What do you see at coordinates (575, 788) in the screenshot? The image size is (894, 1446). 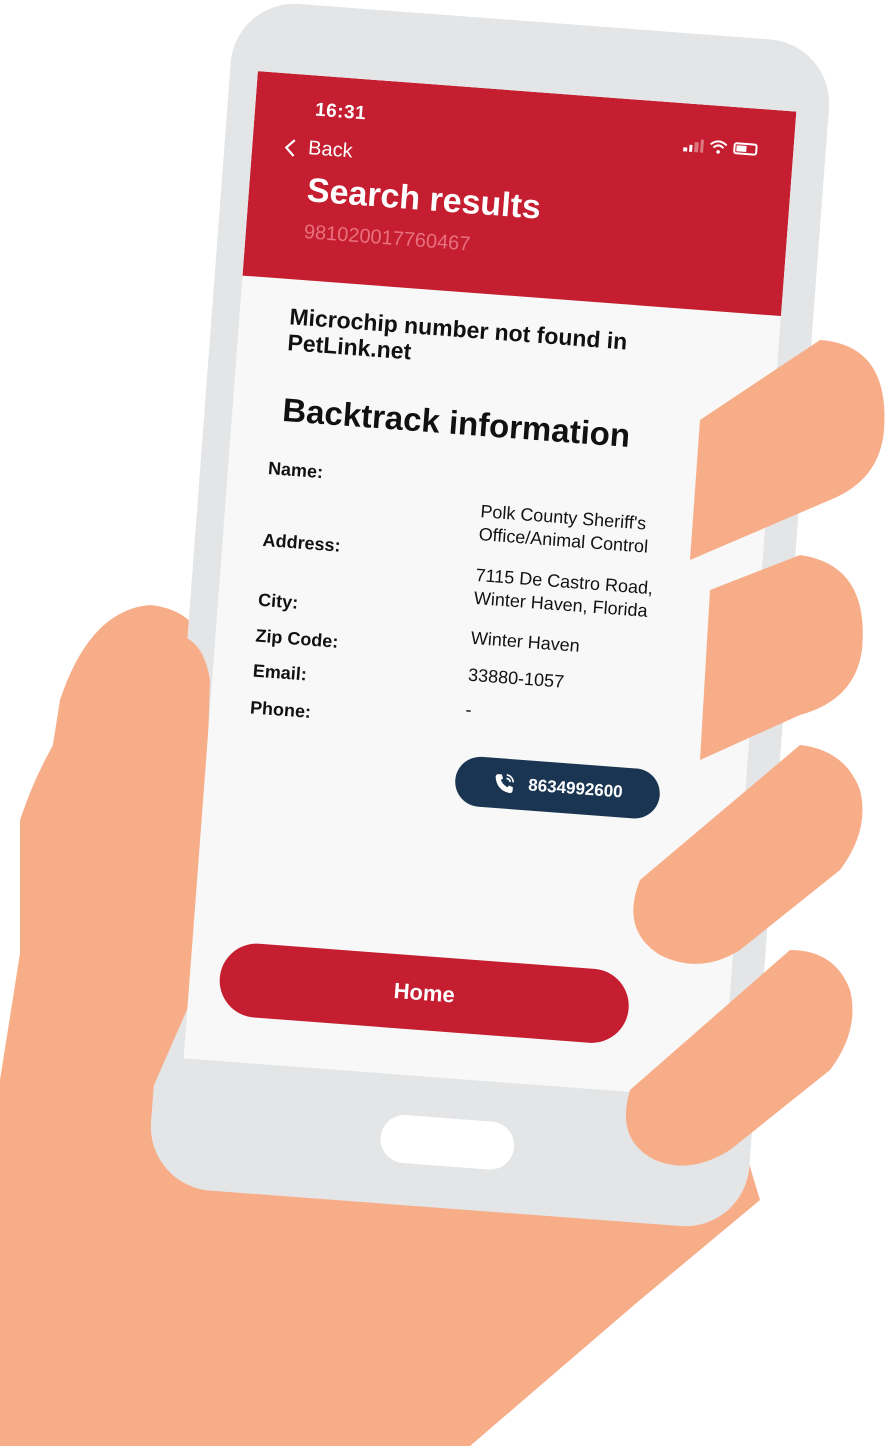 I see `phone-number: 8634992600` at bounding box center [575, 788].